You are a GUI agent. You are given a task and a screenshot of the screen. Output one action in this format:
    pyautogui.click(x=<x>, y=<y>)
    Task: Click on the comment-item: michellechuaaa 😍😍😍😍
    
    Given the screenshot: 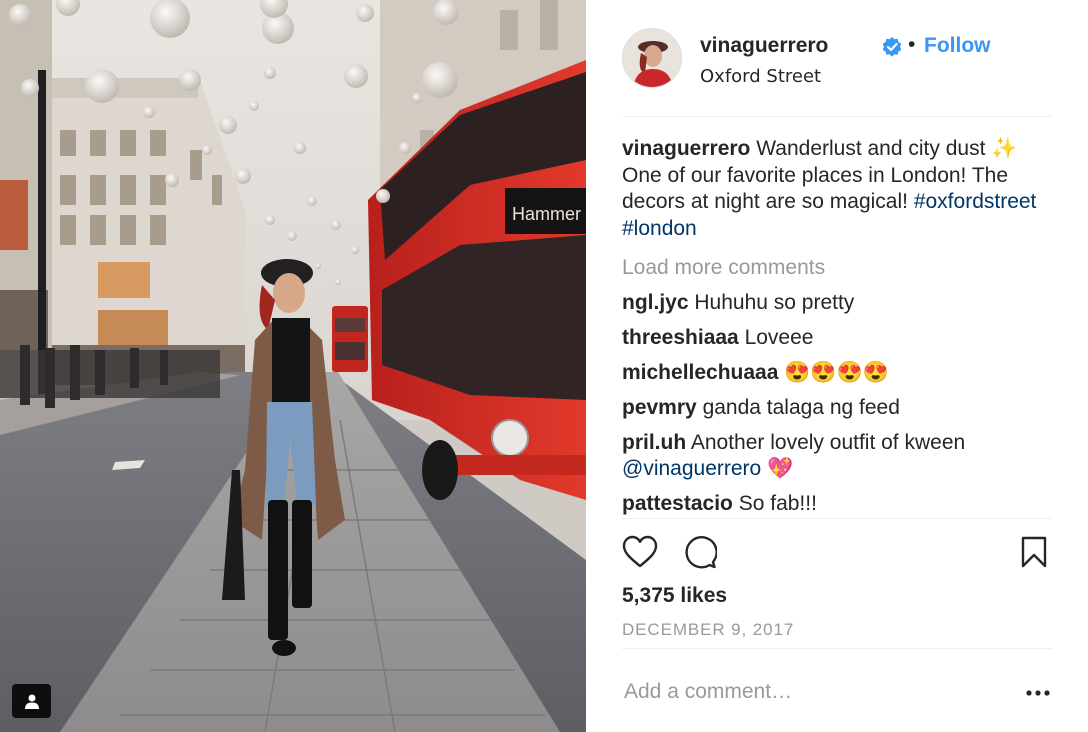 What is the action you would take?
    pyautogui.click(x=837, y=373)
    